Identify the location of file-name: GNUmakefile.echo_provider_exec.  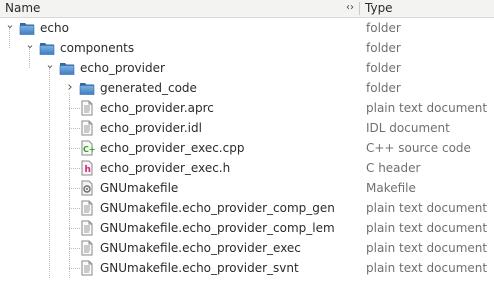
(200, 248).